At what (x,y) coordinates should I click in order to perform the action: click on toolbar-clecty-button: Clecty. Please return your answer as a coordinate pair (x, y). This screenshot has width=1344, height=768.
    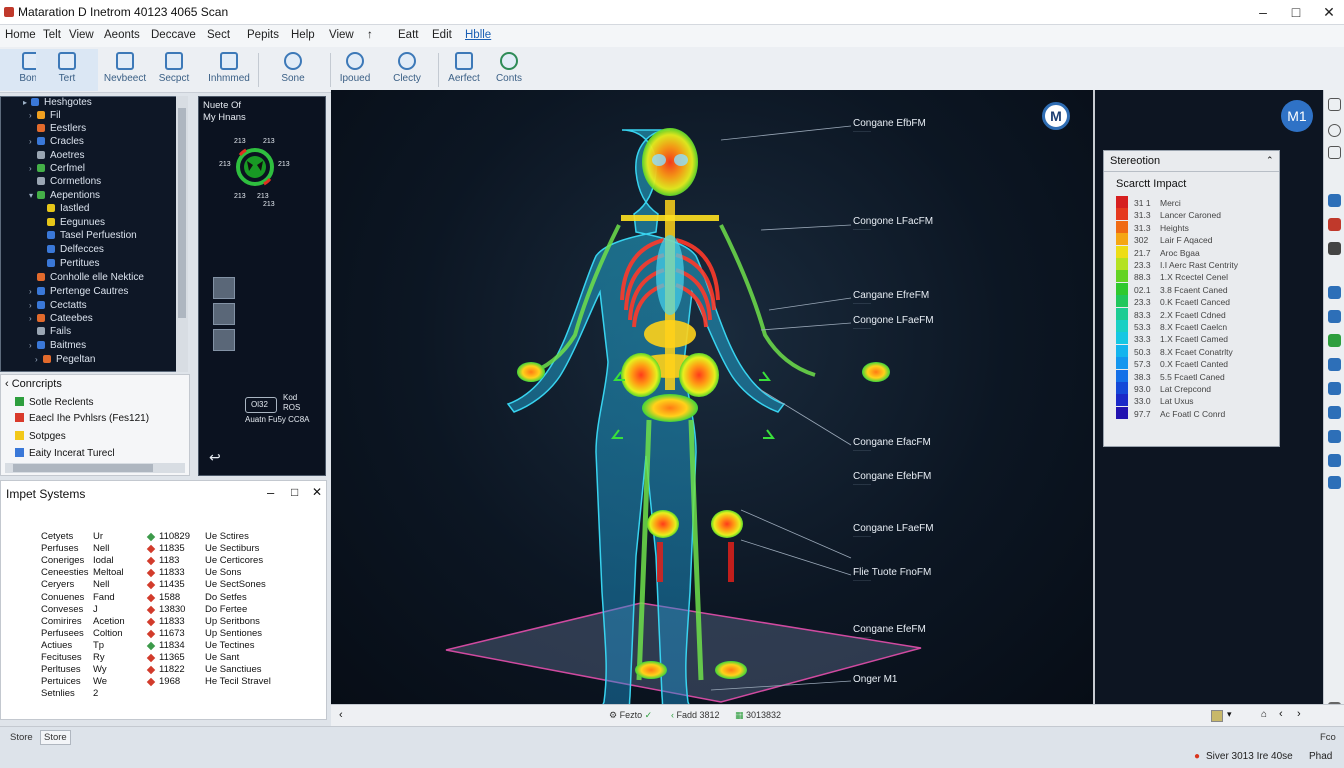
    Looking at the image, I should click on (407, 70).